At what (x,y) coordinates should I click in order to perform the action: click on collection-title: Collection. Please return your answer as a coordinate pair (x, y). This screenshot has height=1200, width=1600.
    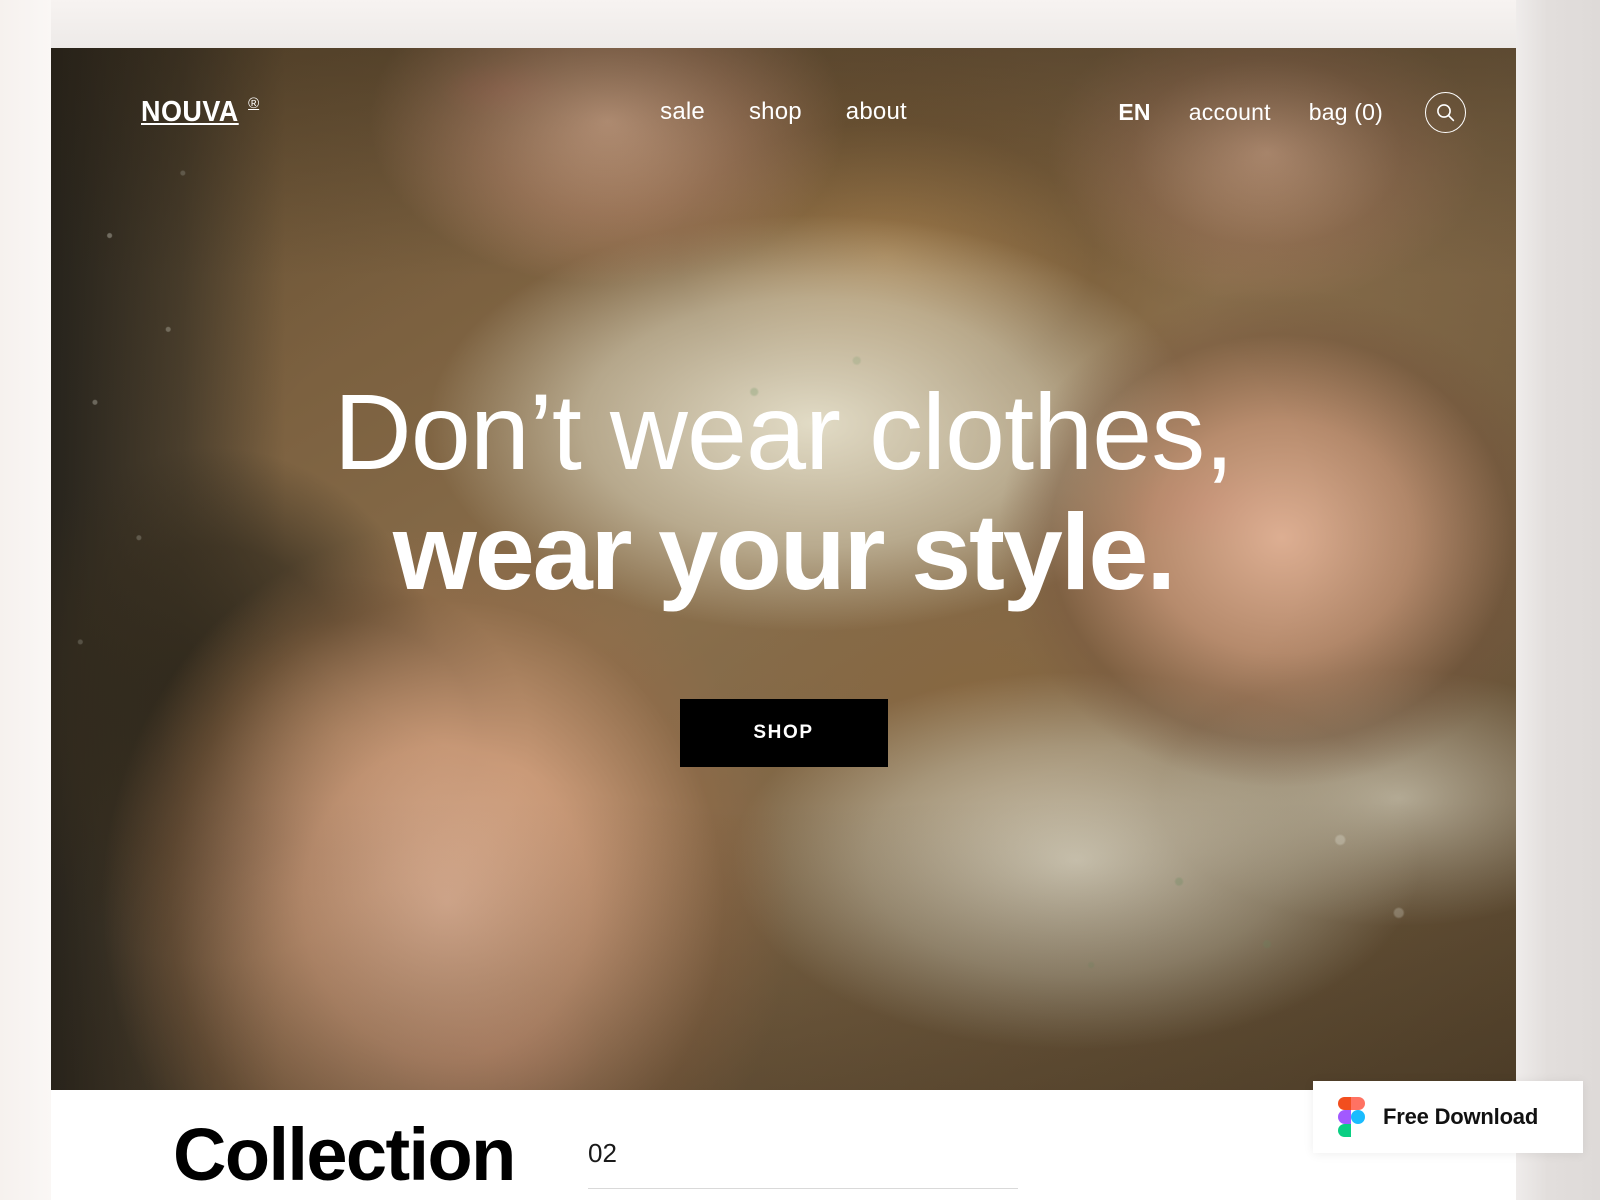
    Looking at the image, I should click on (344, 1154).